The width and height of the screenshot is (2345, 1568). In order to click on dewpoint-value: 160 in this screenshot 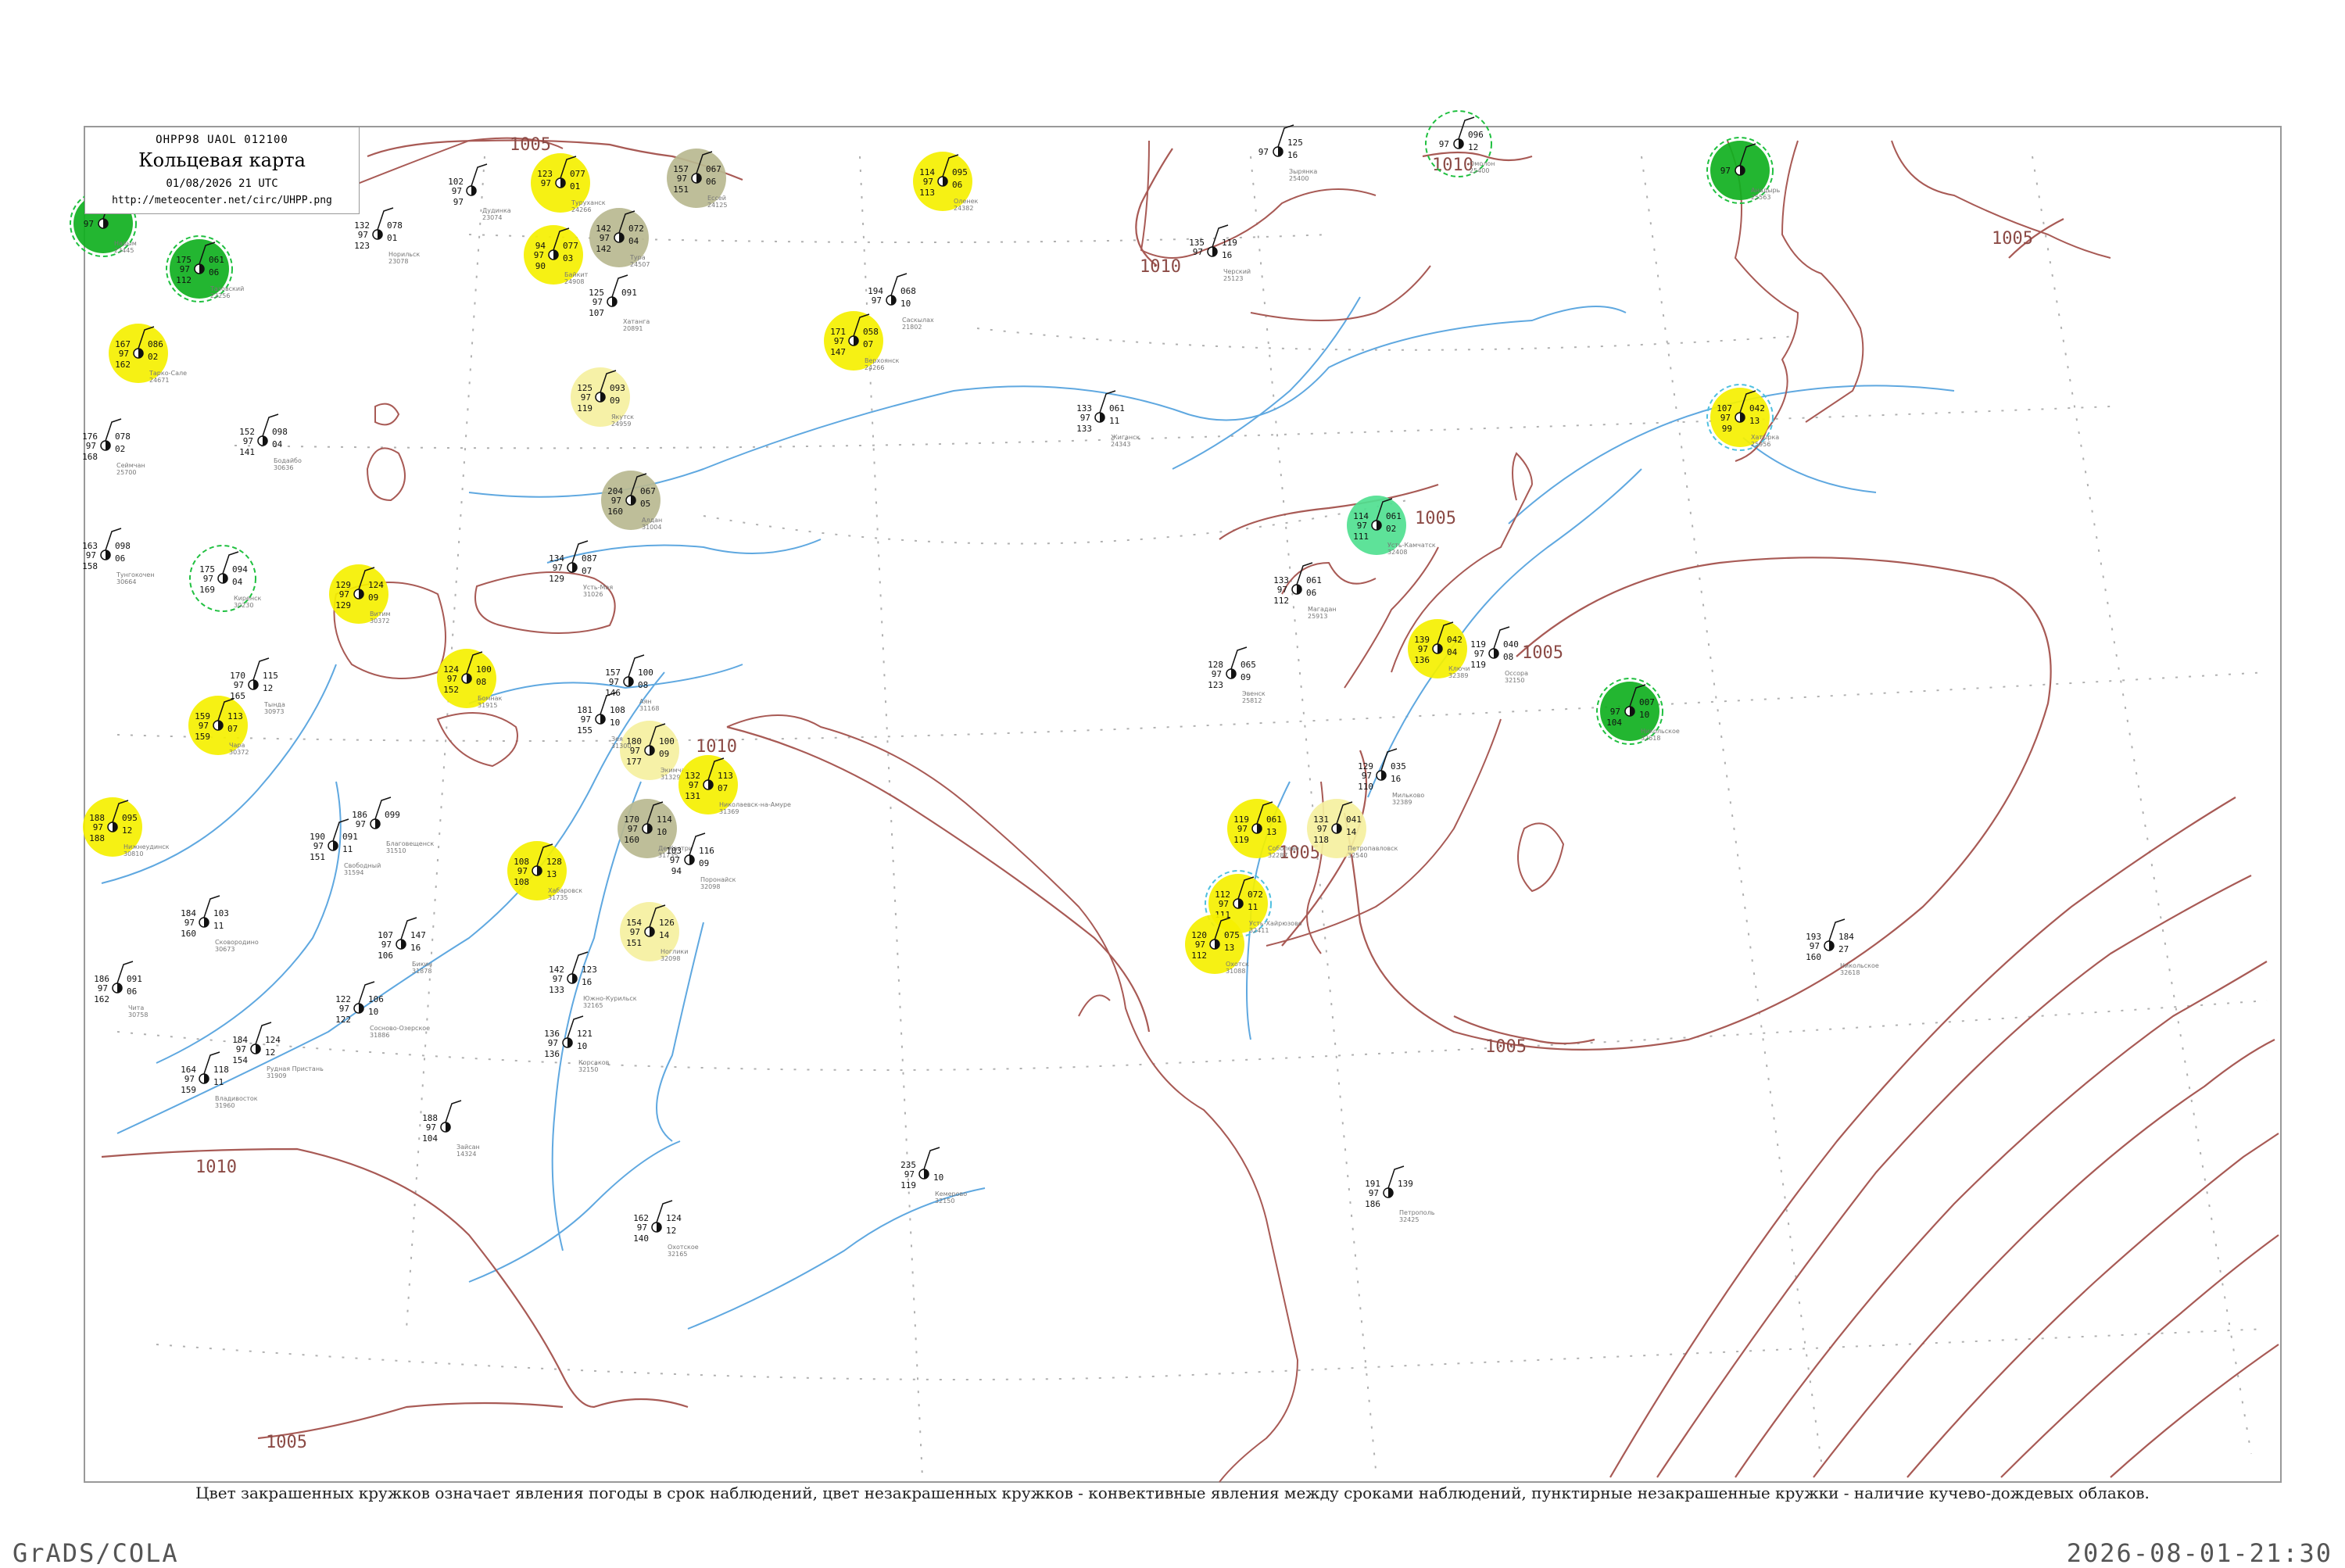, I will do `click(615, 512)`.